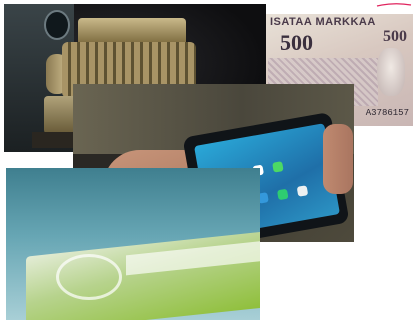 This screenshot has width=415, height=323. Describe the element at coordinates (391, 72) in the screenshot. I see `banknote-portrait` at that location.